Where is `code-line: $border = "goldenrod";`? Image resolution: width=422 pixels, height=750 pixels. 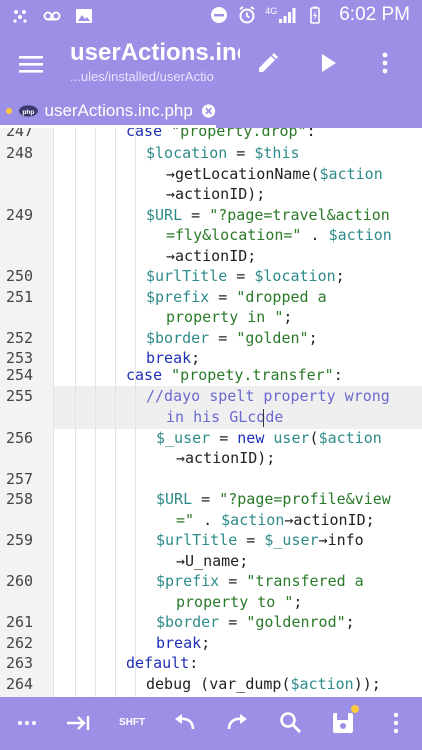 code-line: $border = "goldenrod"; is located at coordinates (255, 622).